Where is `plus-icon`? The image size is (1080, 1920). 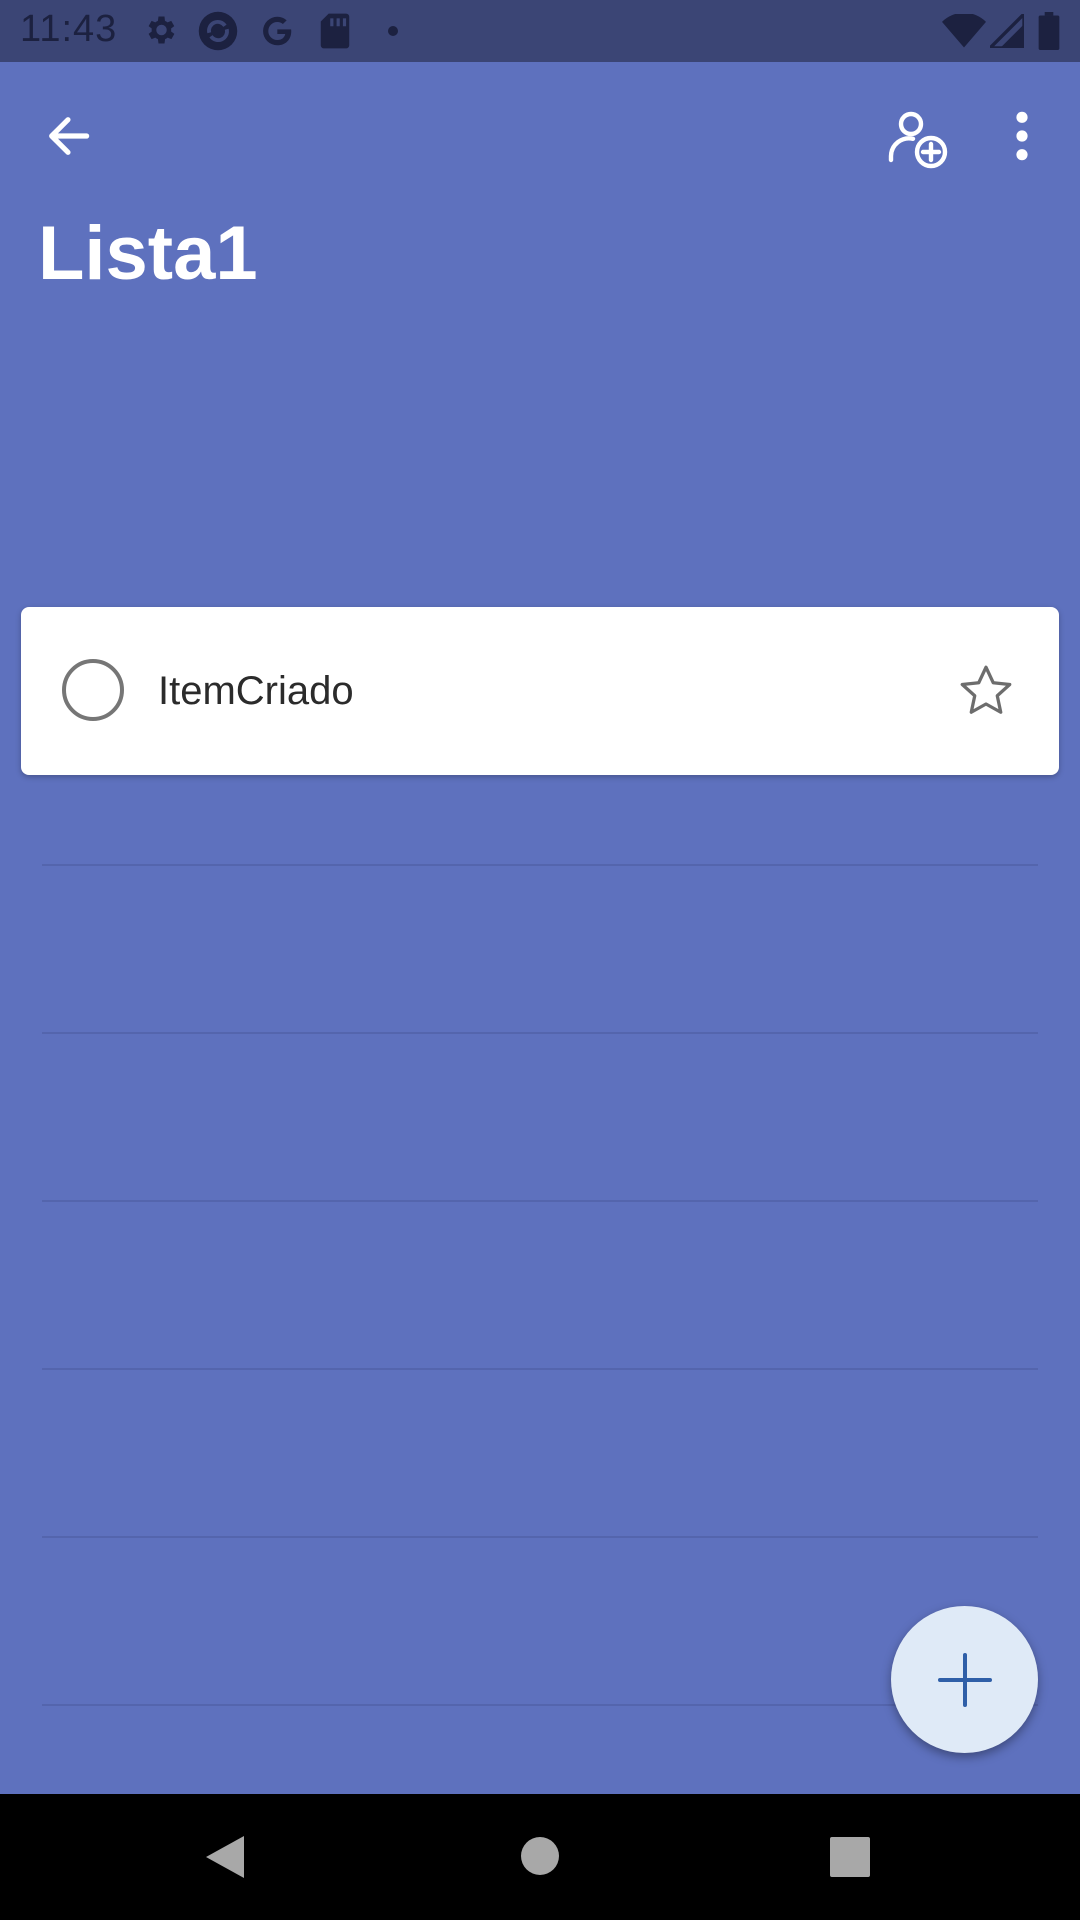 plus-icon is located at coordinates (965, 1680).